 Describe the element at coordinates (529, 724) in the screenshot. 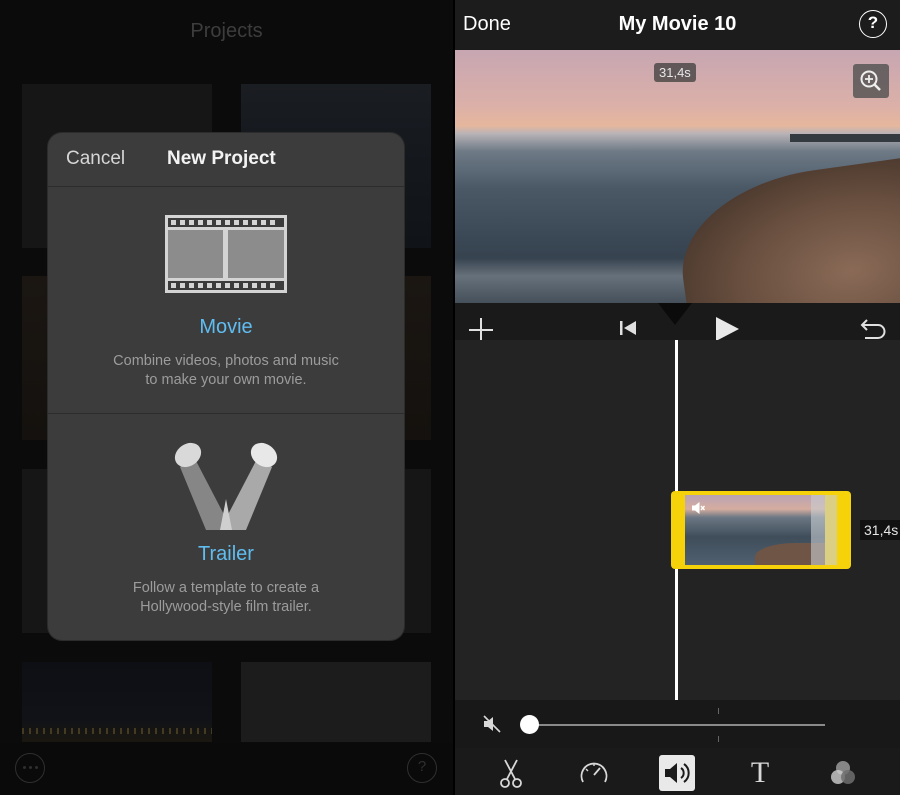

I see `volume-slider-knob` at that location.